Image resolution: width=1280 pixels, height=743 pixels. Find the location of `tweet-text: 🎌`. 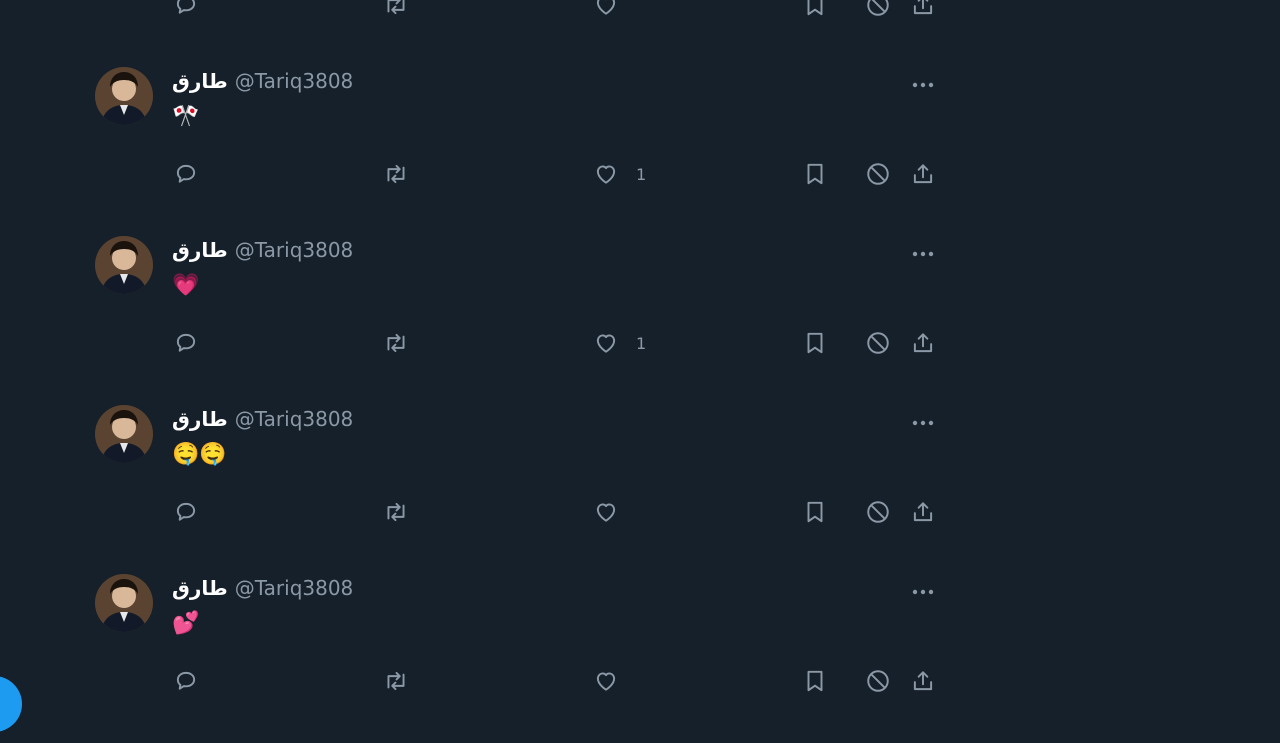

tweet-text: 🎌 is located at coordinates (186, 116).